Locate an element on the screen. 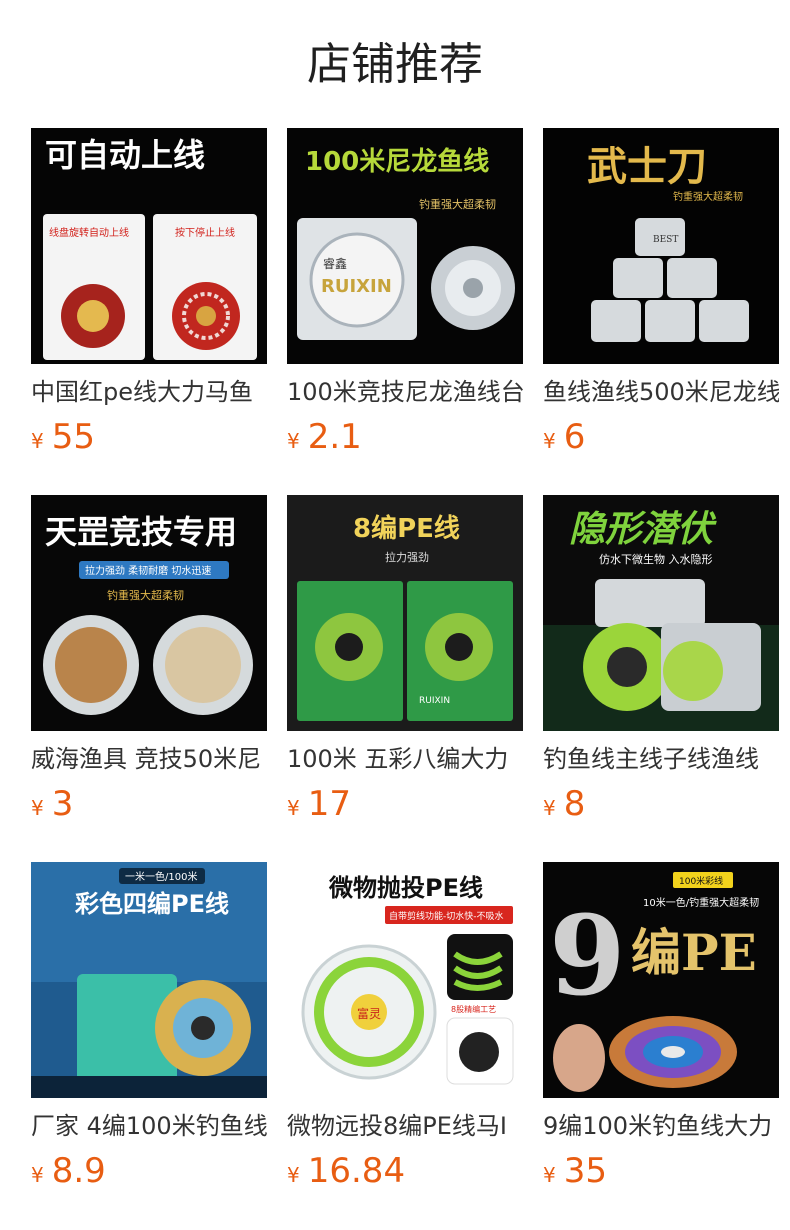 Image resolution: width=790 pixels, height=1230 pixels. product-price: ¥6 is located at coordinates (564, 437).